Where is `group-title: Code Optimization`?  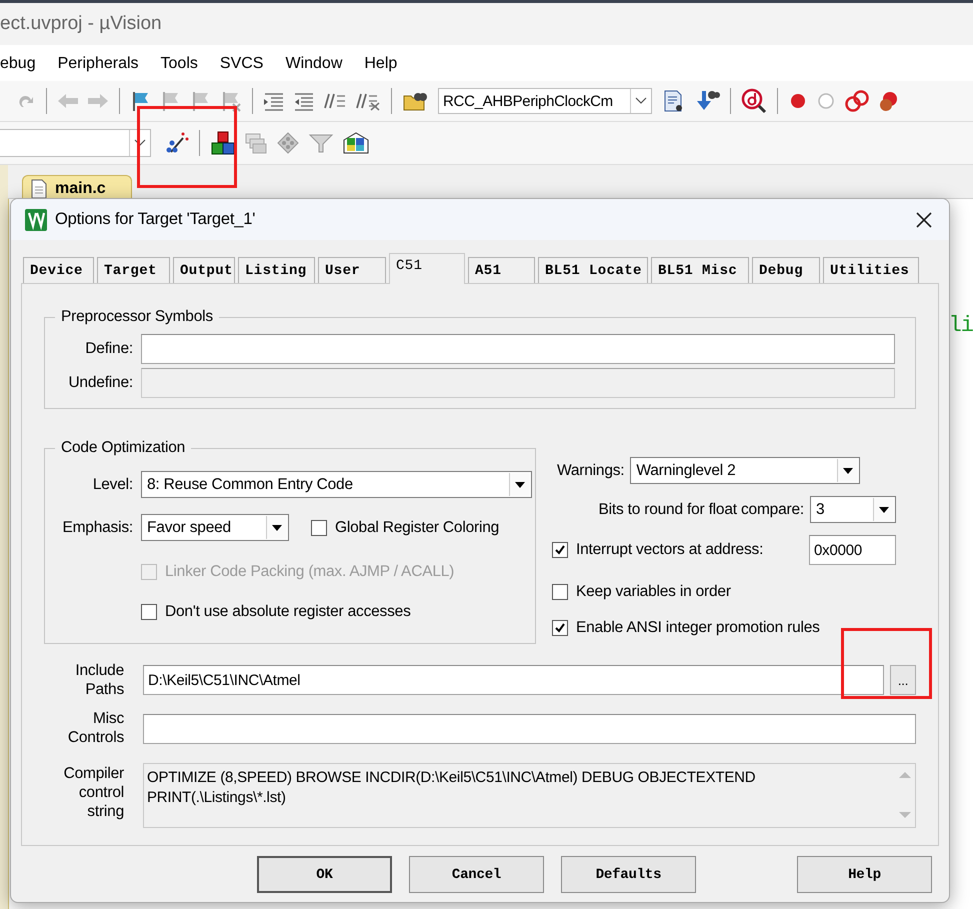
group-title: Code Optimization is located at coordinates (123, 448).